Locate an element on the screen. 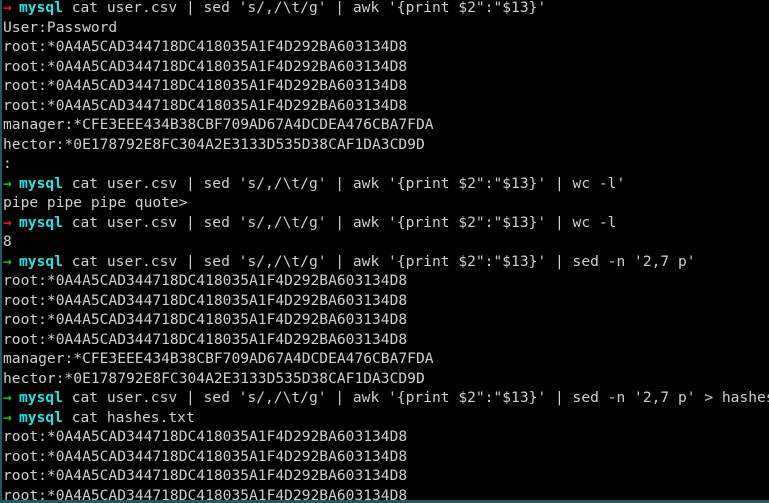 This screenshot has height=503, width=769. terminal-output-line: 8 is located at coordinates (386, 242).